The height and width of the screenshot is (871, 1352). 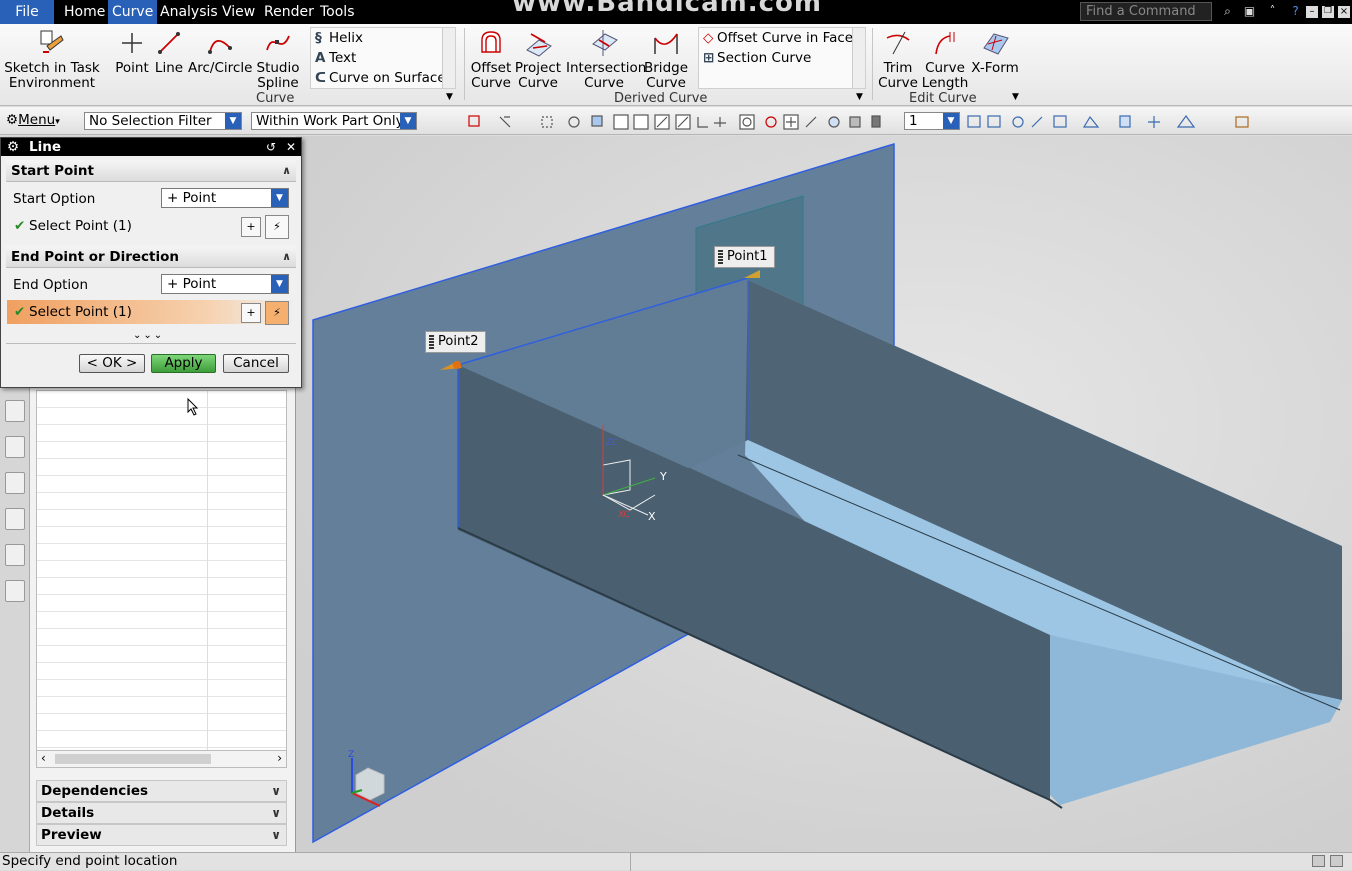 What do you see at coordinates (337, 12) in the screenshot?
I see `tab-tools: Tools` at bounding box center [337, 12].